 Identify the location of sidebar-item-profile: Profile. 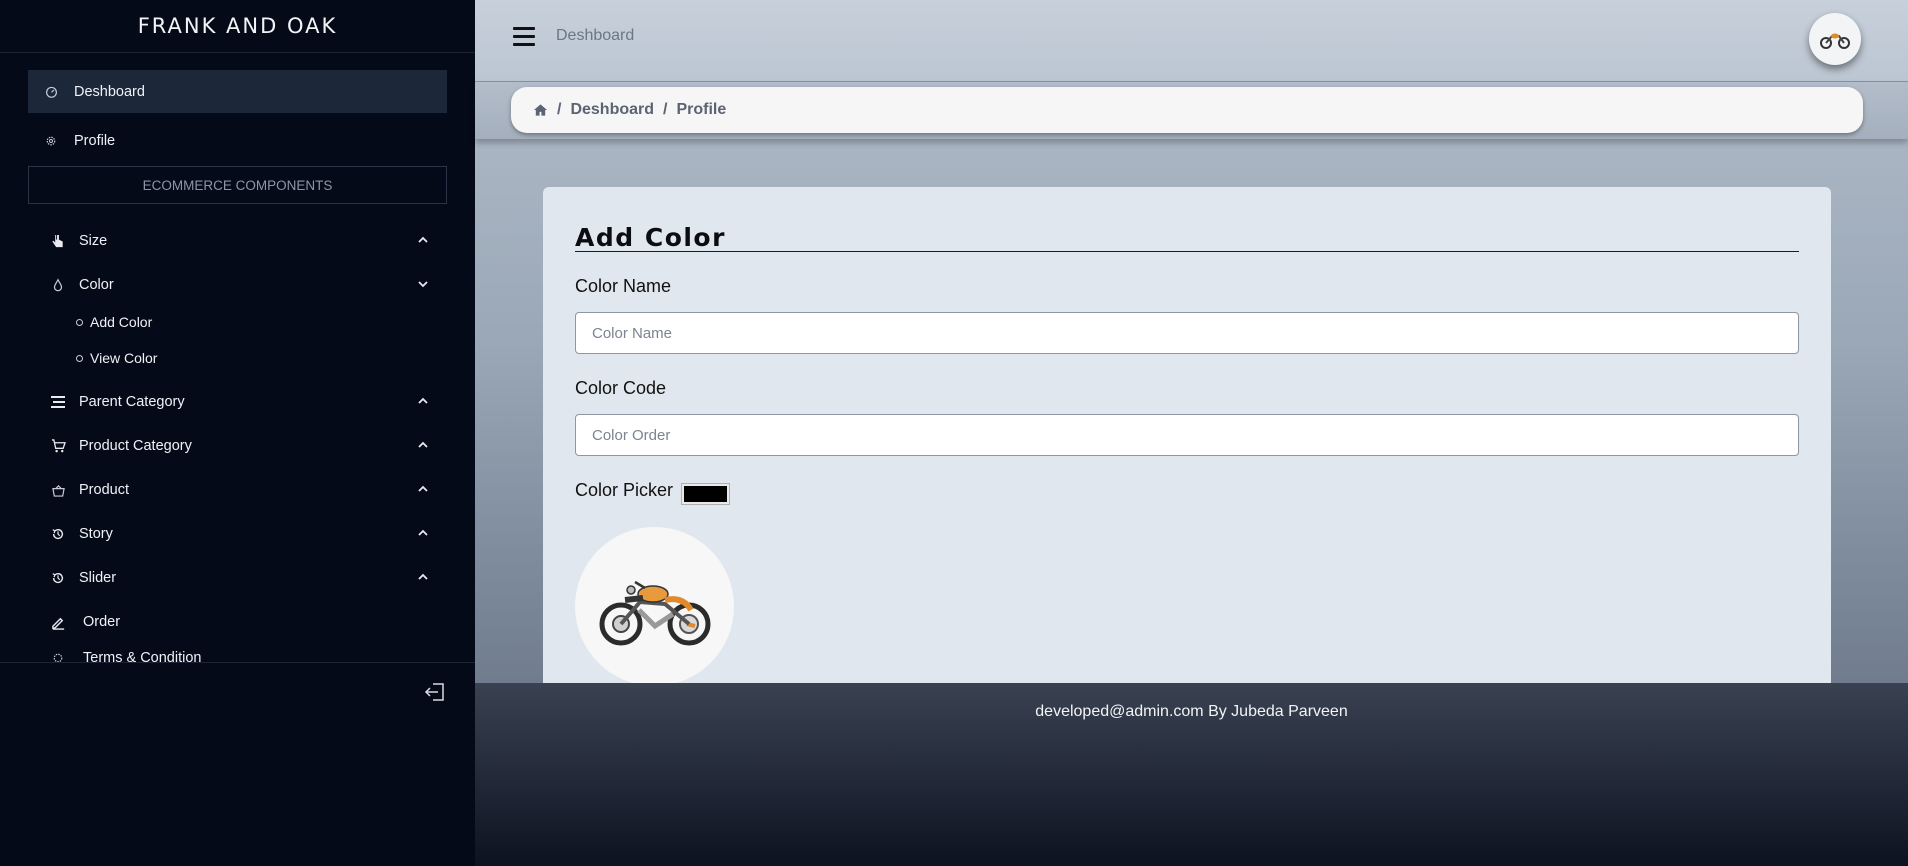
(237, 140).